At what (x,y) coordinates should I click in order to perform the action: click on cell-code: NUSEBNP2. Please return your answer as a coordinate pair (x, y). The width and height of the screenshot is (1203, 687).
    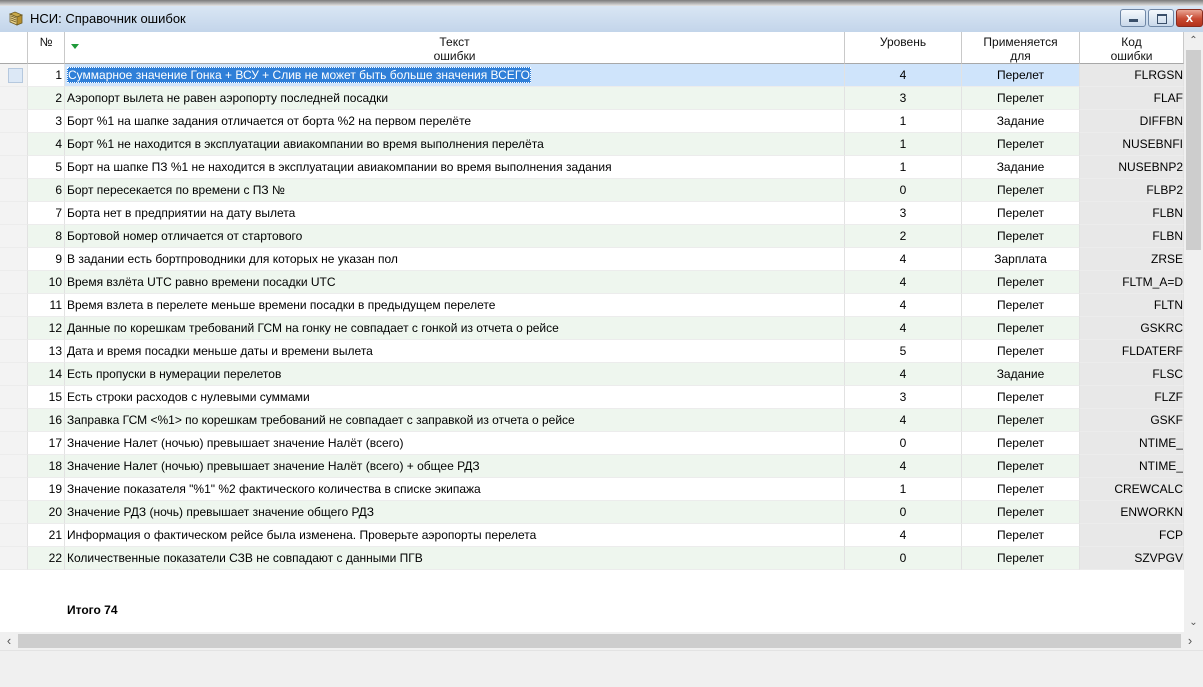
    Looking at the image, I should click on (1132, 167).